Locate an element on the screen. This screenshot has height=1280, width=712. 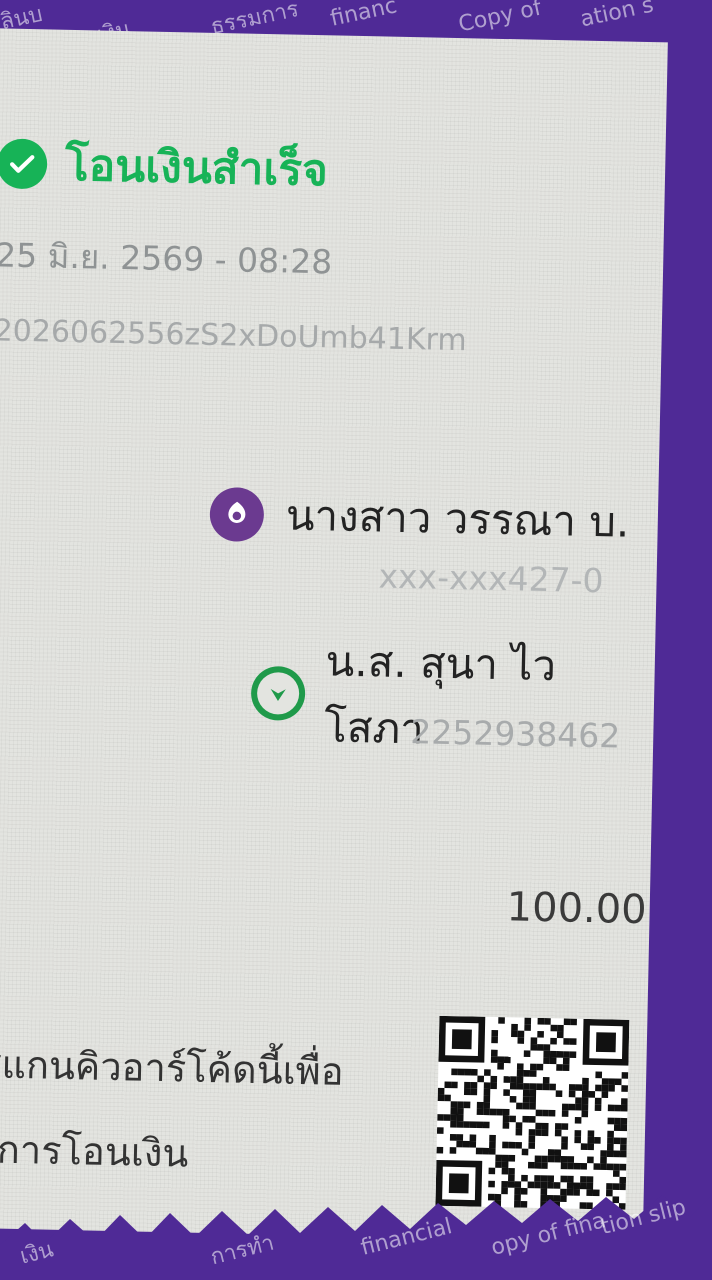
status-row: โอนเงินสำเร็จ is located at coordinates (164, 166).